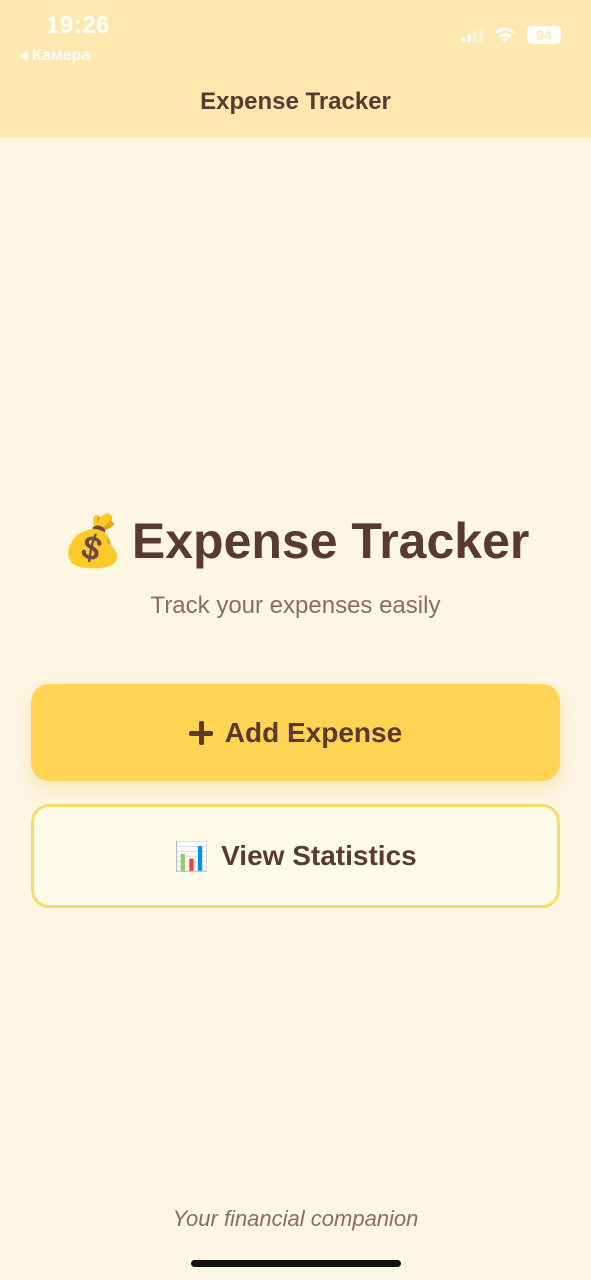 The height and width of the screenshot is (1280, 591). Describe the element at coordinates (472, 35) in the screenshot. I see `cellular-signal-icon` at that location.